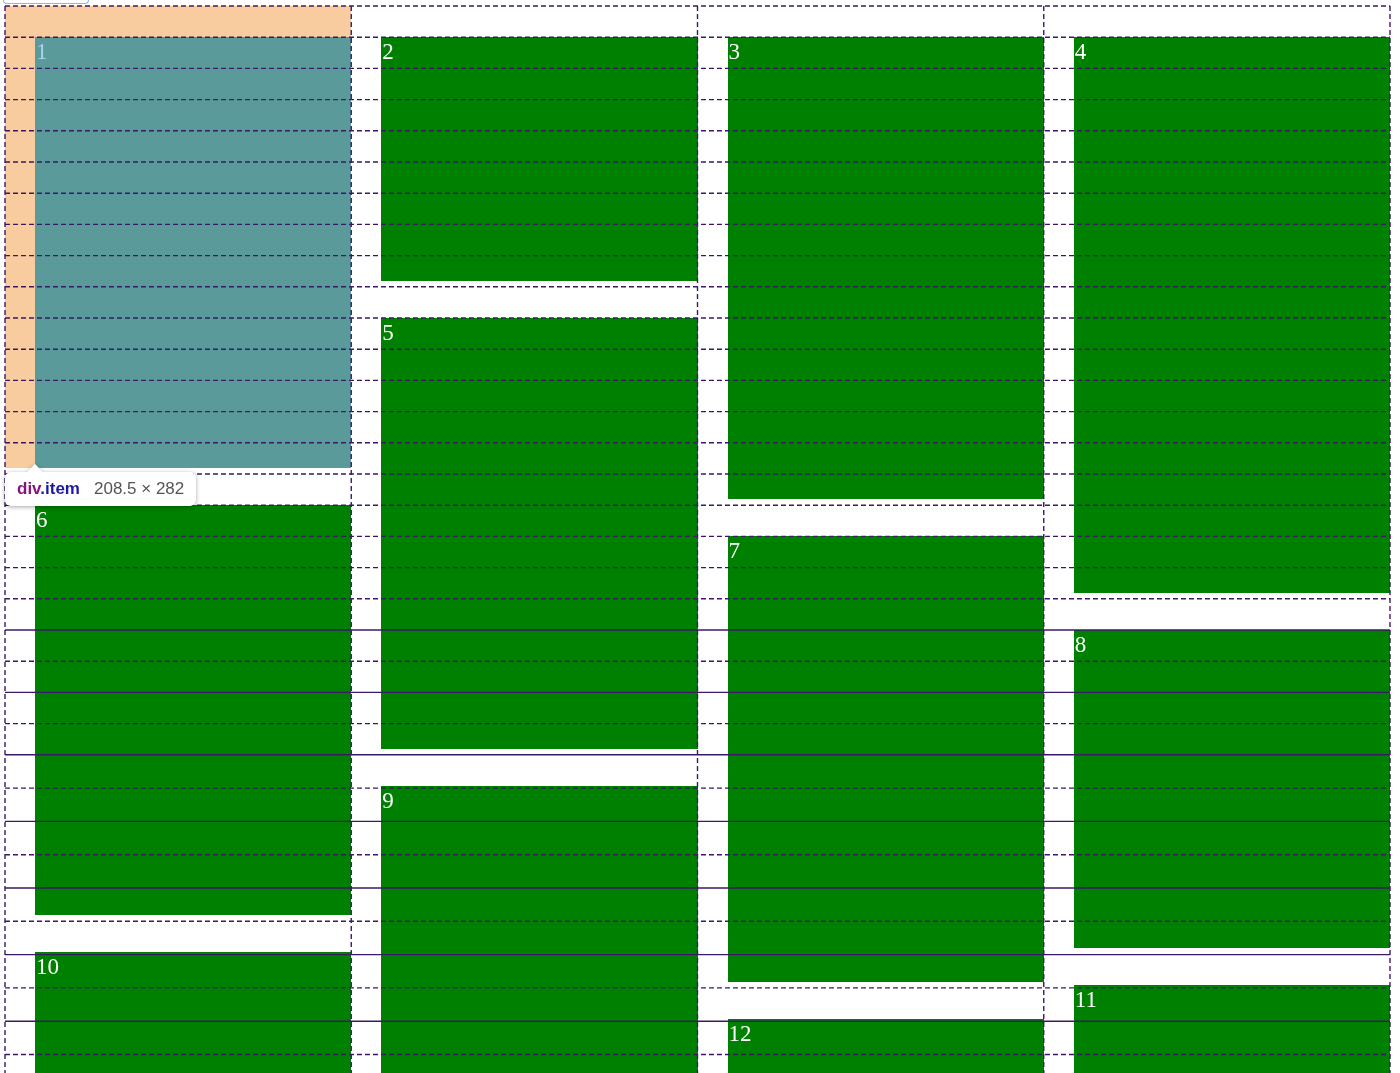  What do you see at coordinates (734, 550) in the screenshot?
I see `item-number: 7` at bounding box center [734, 550].